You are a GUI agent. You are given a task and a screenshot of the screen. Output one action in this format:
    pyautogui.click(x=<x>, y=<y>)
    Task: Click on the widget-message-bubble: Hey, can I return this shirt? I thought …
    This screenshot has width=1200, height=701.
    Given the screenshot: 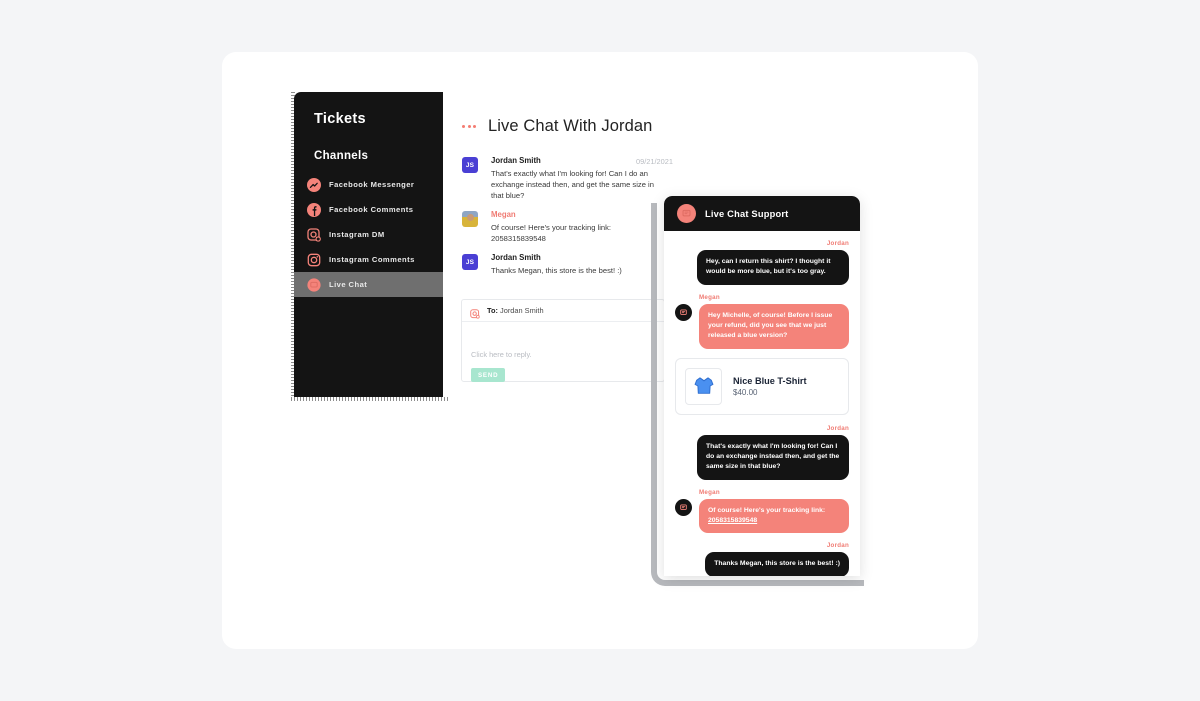 What is the action you would take?
    pyautogui.click(x=773, y=267)
    